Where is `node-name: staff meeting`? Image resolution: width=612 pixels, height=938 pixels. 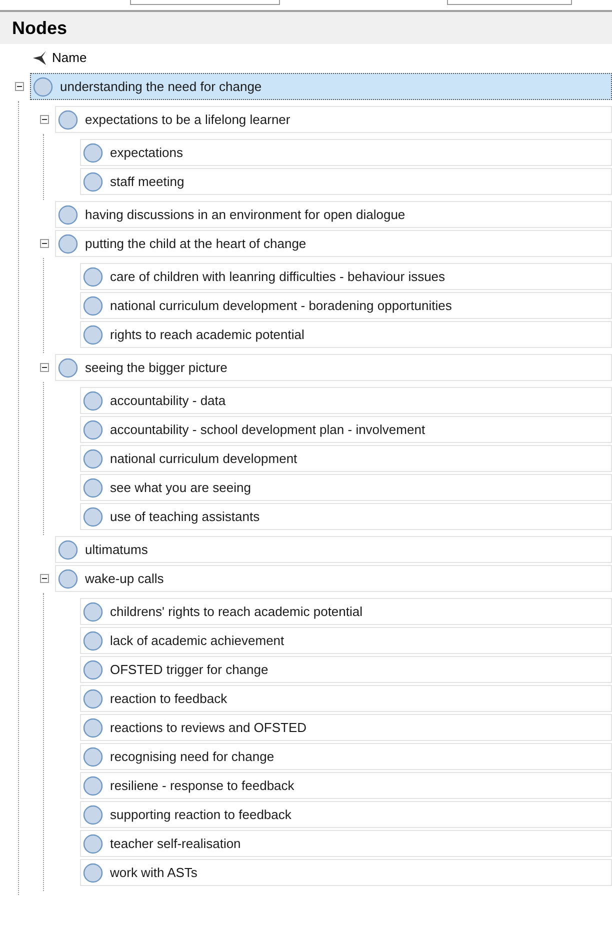 node-name: staff meeting is located at coordinates (147, 181).